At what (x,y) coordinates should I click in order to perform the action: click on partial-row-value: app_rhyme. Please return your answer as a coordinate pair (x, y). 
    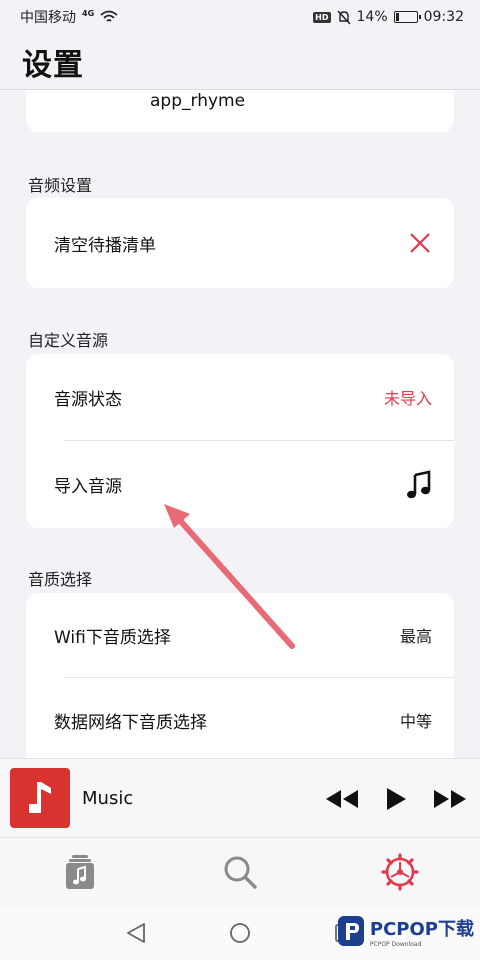
    Looking at the image, I should click on (198, 101).